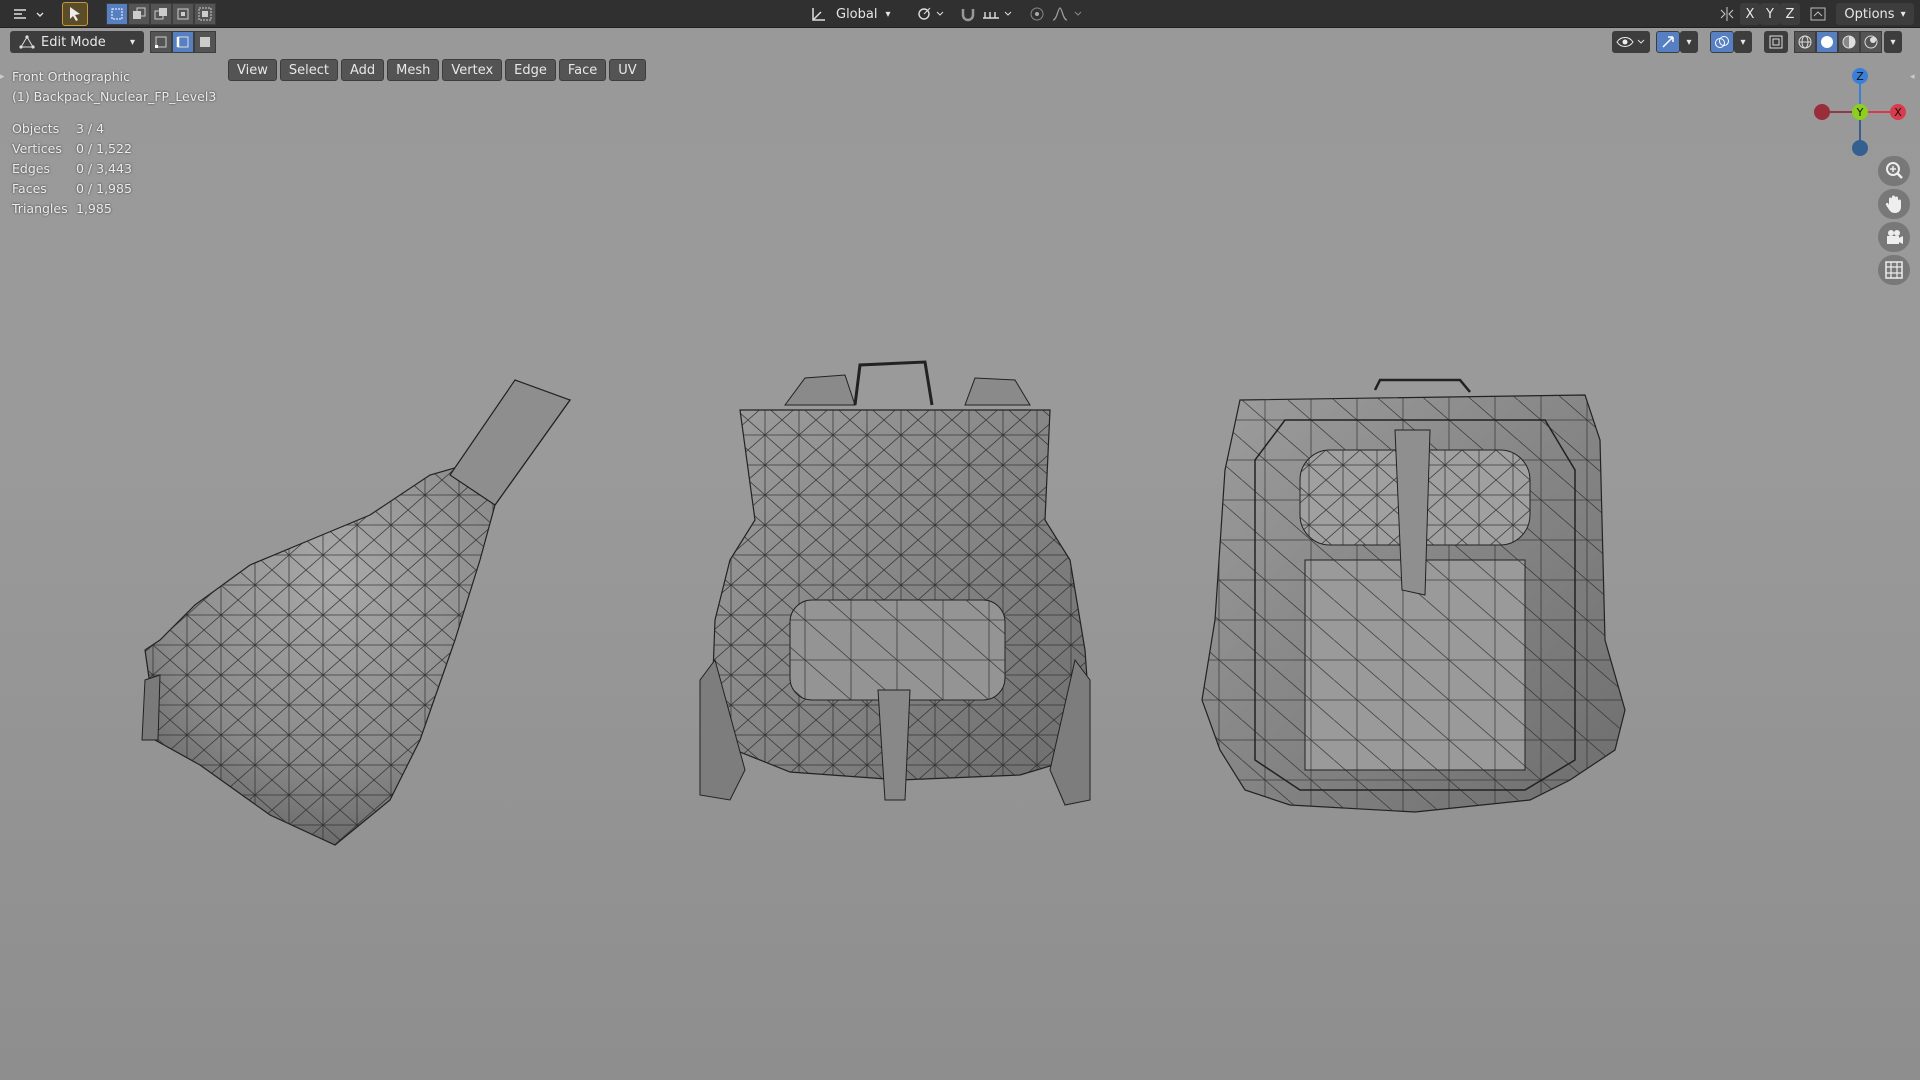  What do you see at coordinates (356, 612) in the screenshot?
I see `backpack-side-mesh` at bounding box center [356, 612].